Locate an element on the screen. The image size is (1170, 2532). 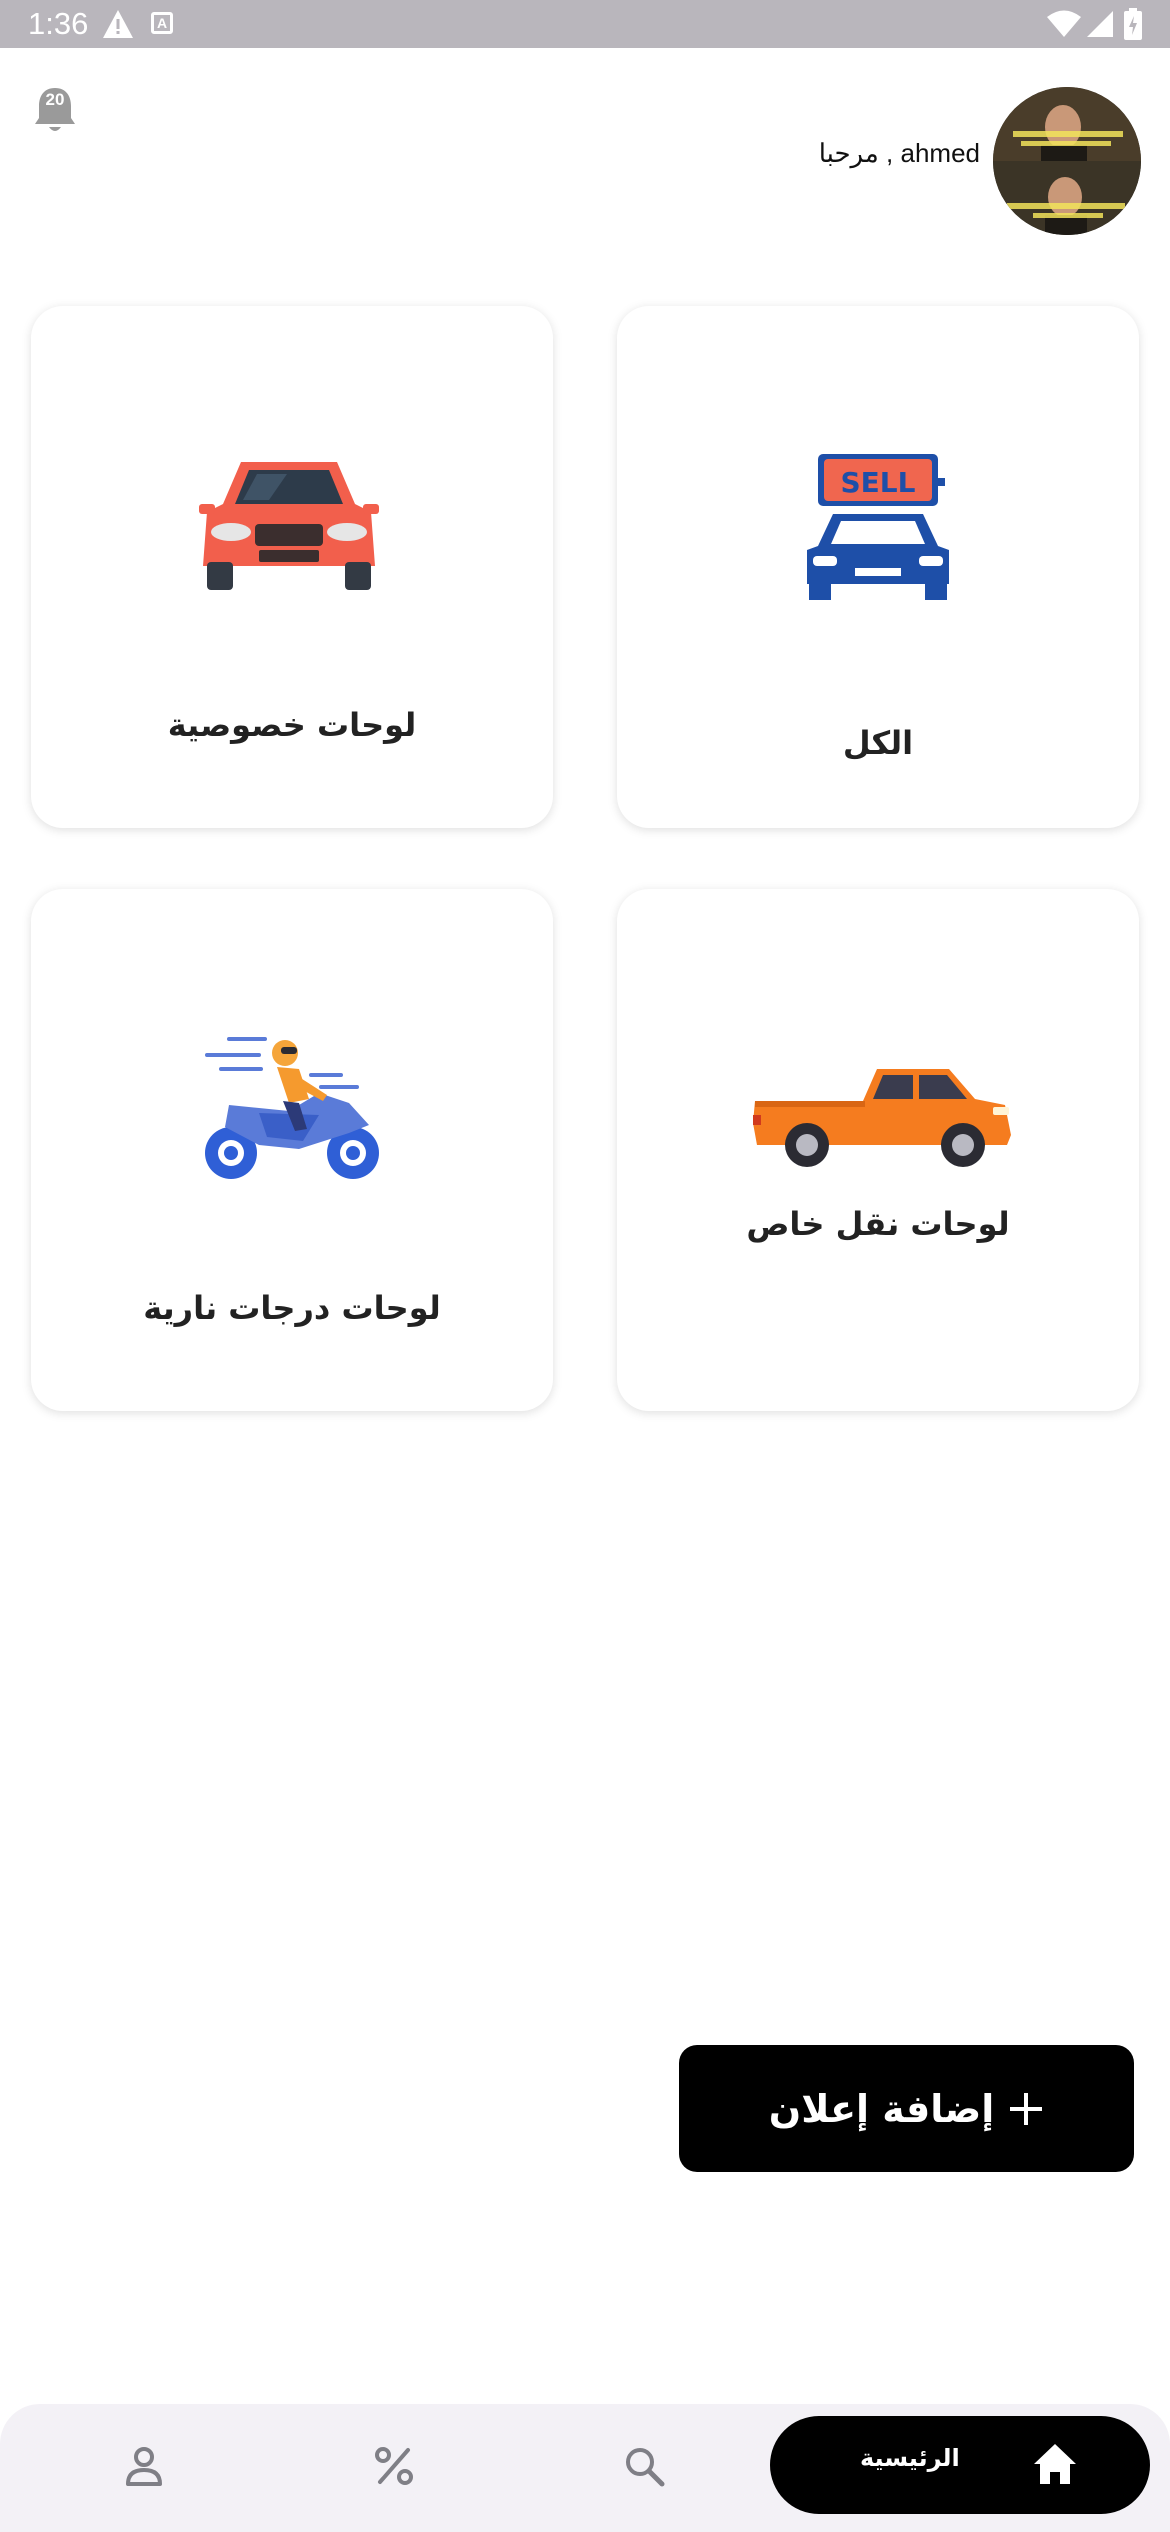
avatar-image is located at coordinates (1067, 161).